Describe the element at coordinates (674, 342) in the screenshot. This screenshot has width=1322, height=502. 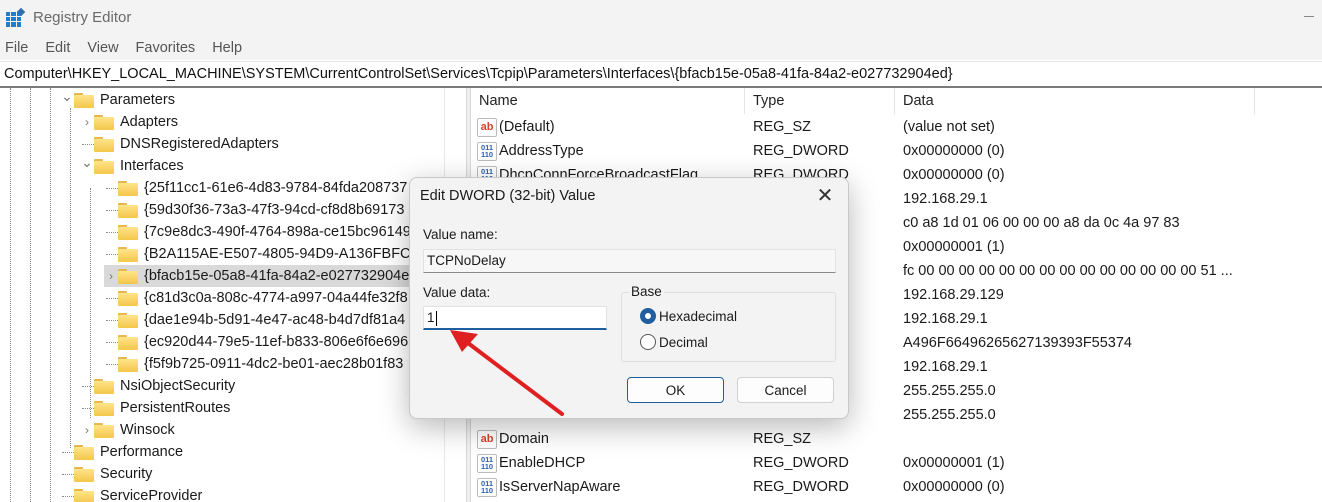
I see `radio-decimal: Decimal` at that location.